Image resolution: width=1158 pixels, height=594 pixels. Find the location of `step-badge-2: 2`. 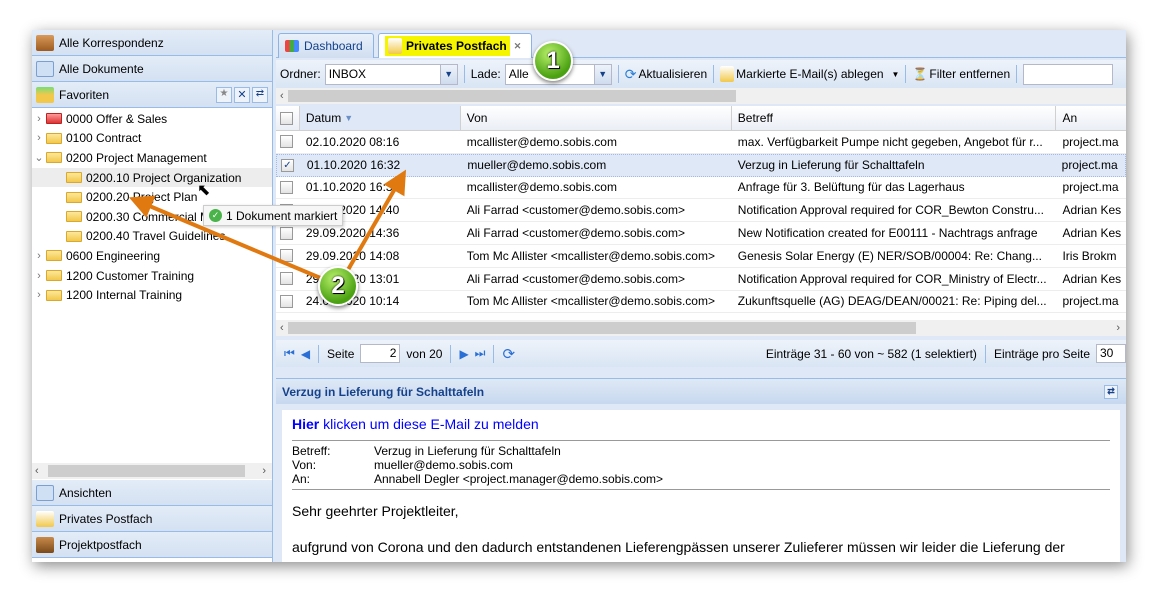

step-badge-2: 2 is located at coordinates (338, 286).